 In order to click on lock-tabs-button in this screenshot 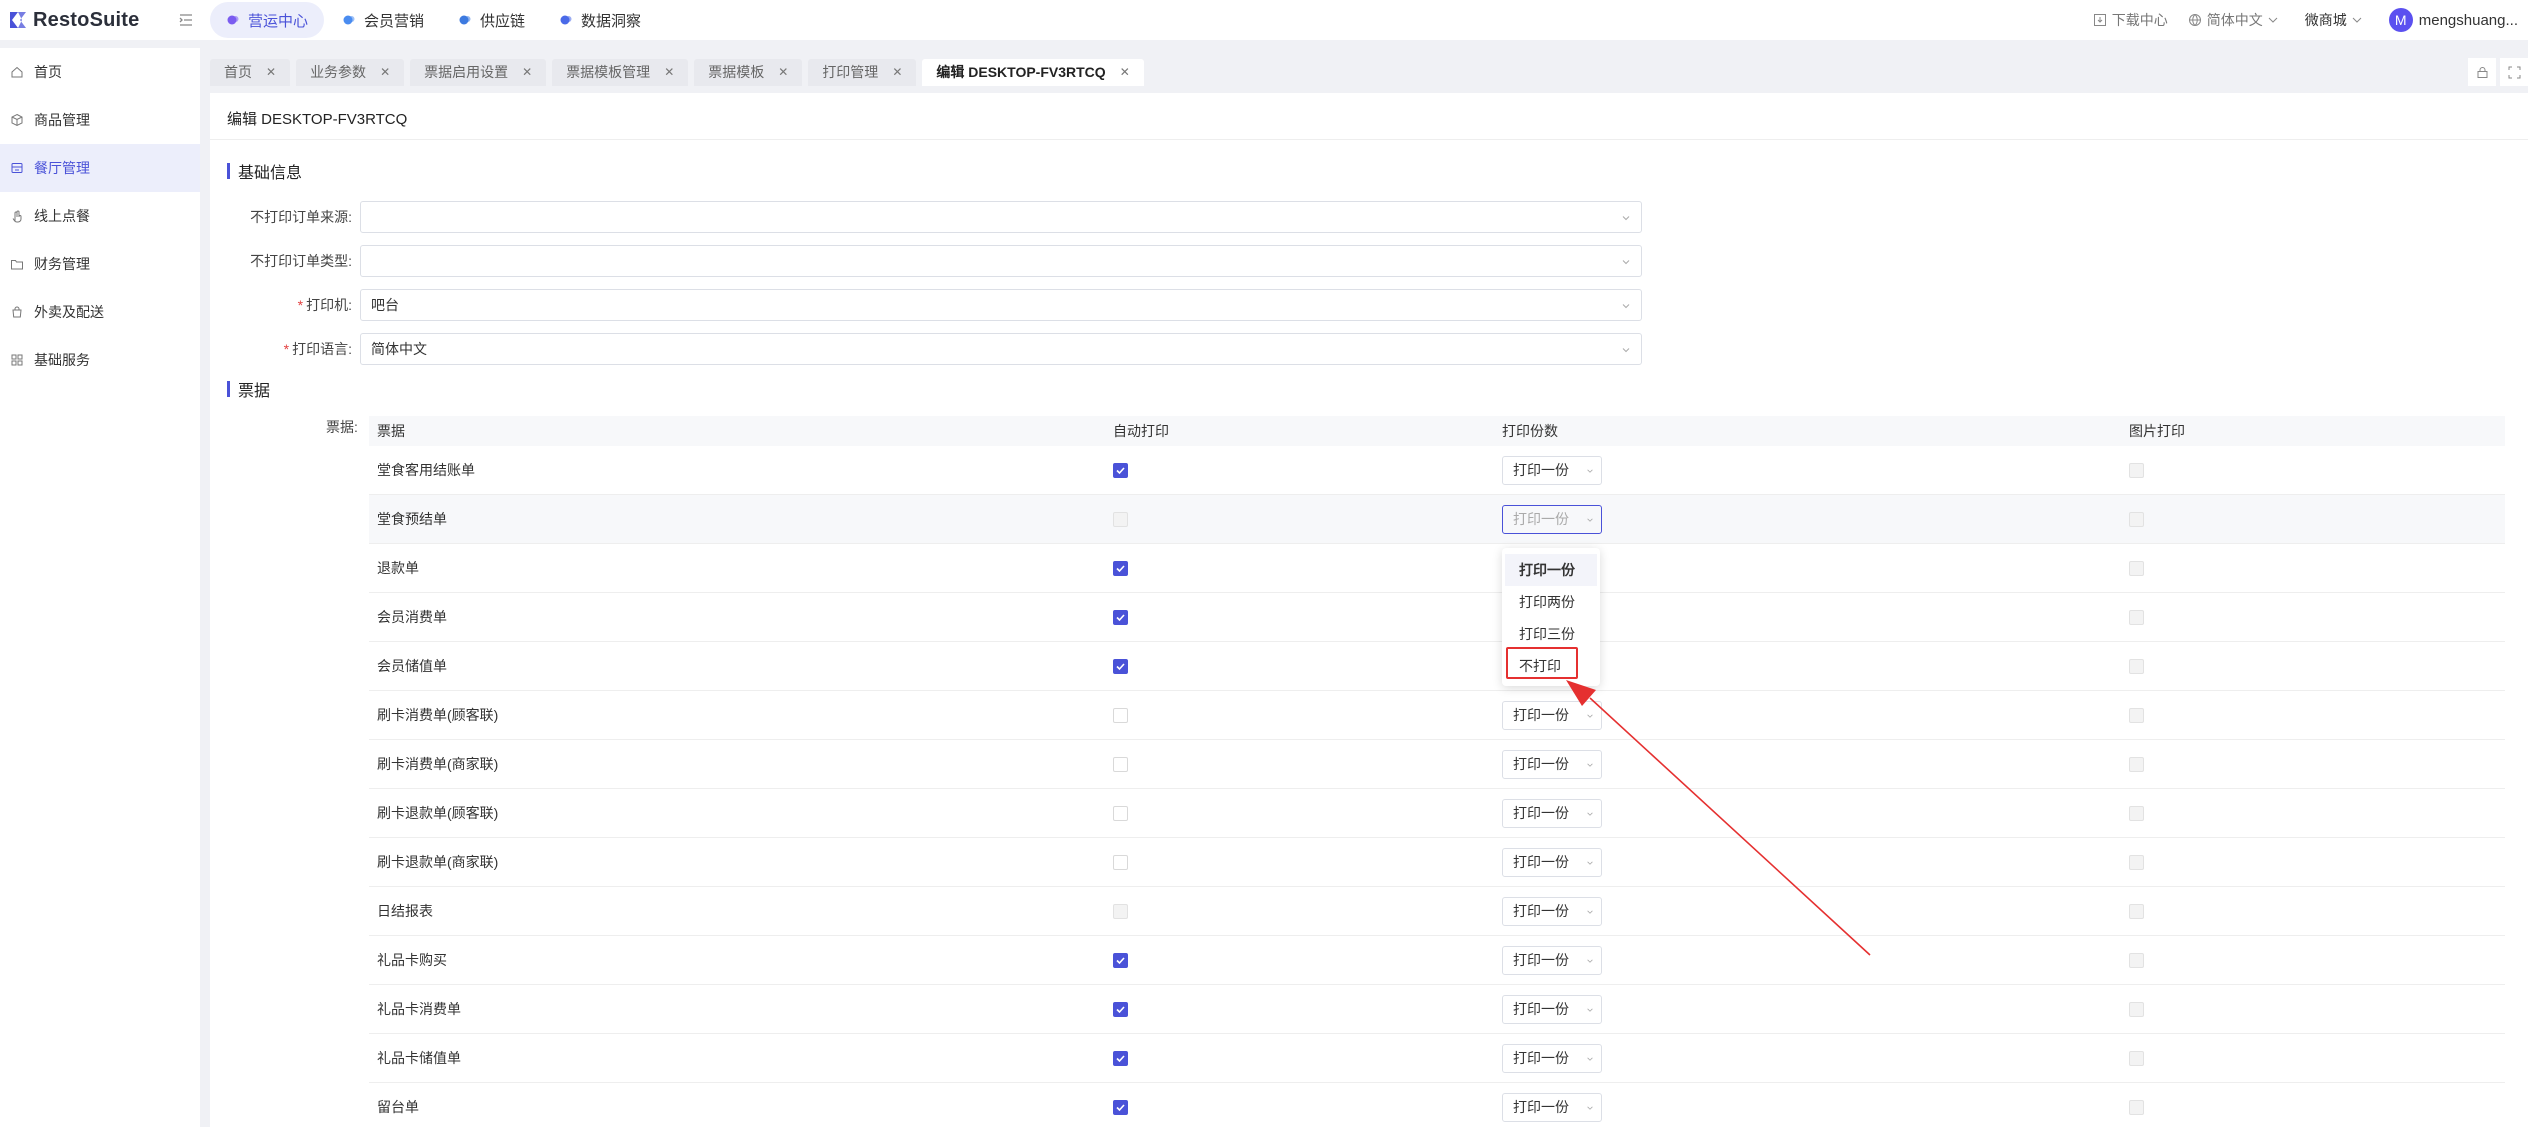, I will do `click(2482, 72)`.